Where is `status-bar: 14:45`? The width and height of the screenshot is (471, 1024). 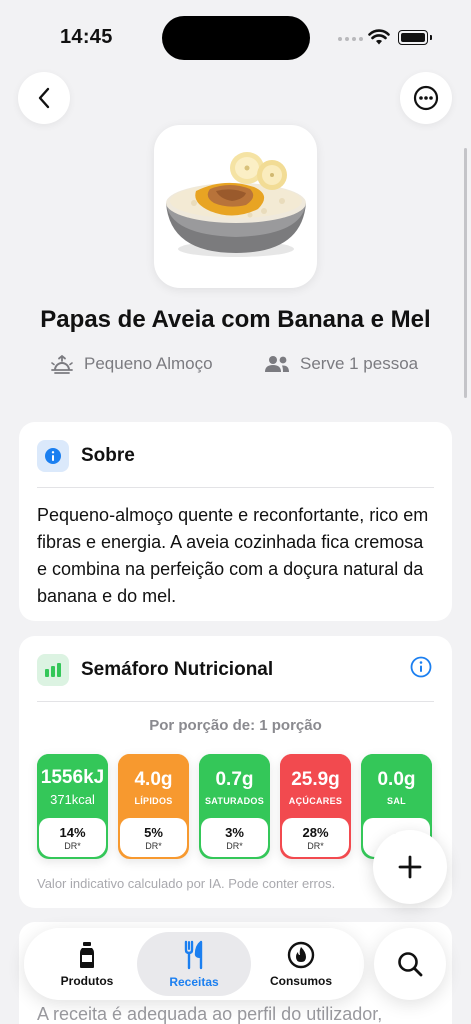
status-bar: 14:45 is located at coordinates (235, 36).